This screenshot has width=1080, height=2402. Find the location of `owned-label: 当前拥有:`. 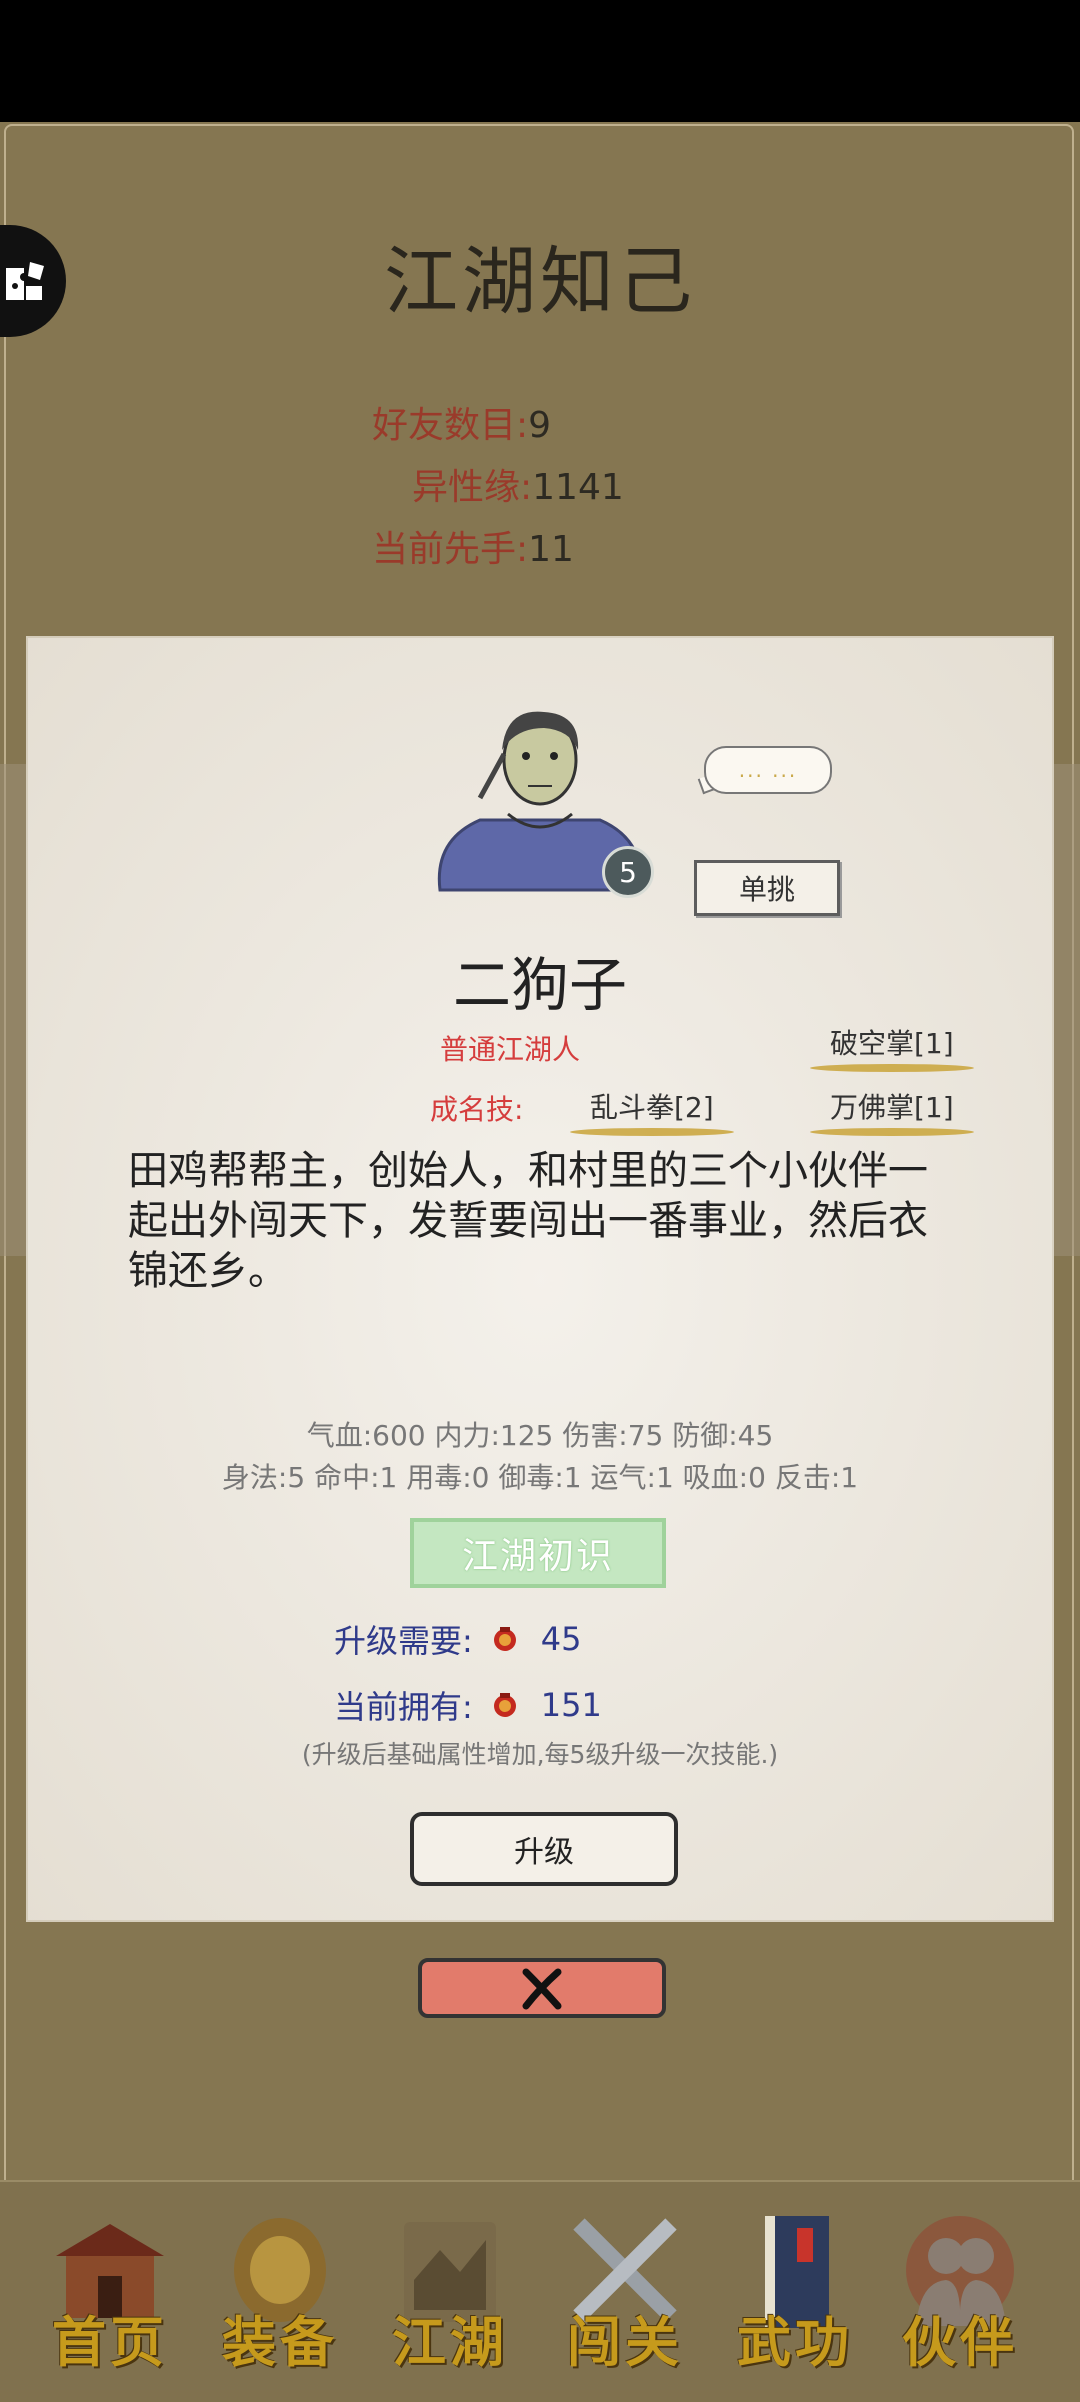

owned-label: 当前拥有: is located at coordinates (403, 1707).